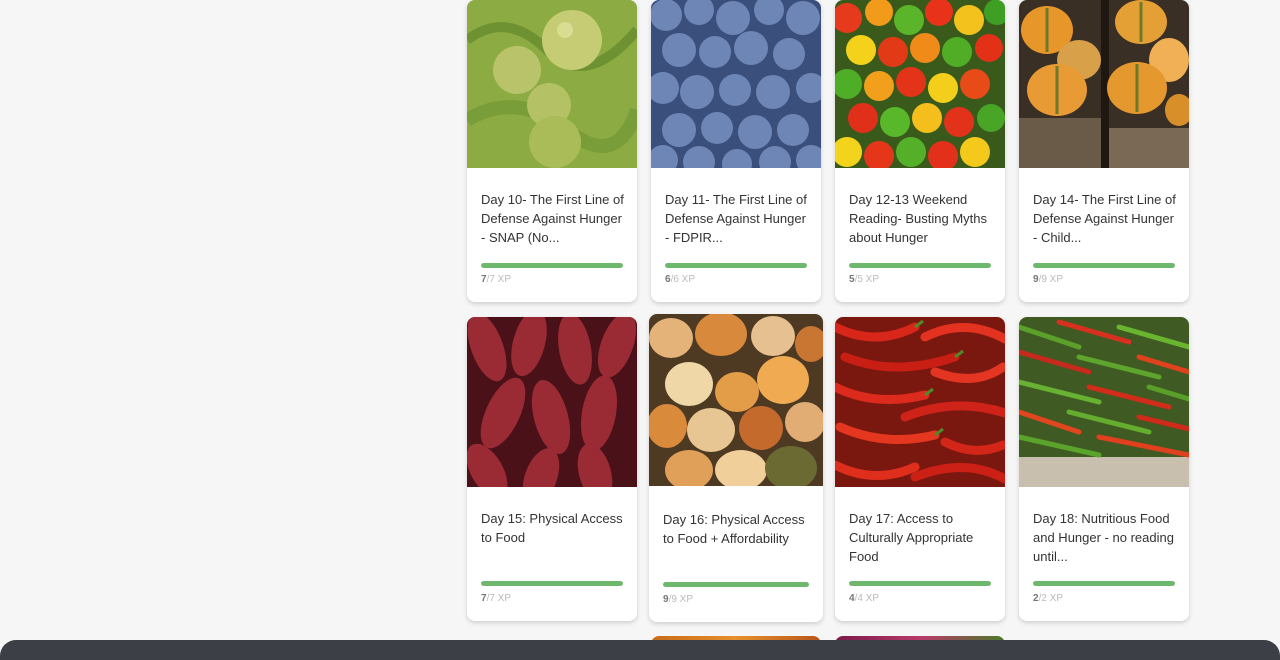  Describe the element at coordinates (736, 400) in the screenshot. I see `pumpkins-image` at that location.